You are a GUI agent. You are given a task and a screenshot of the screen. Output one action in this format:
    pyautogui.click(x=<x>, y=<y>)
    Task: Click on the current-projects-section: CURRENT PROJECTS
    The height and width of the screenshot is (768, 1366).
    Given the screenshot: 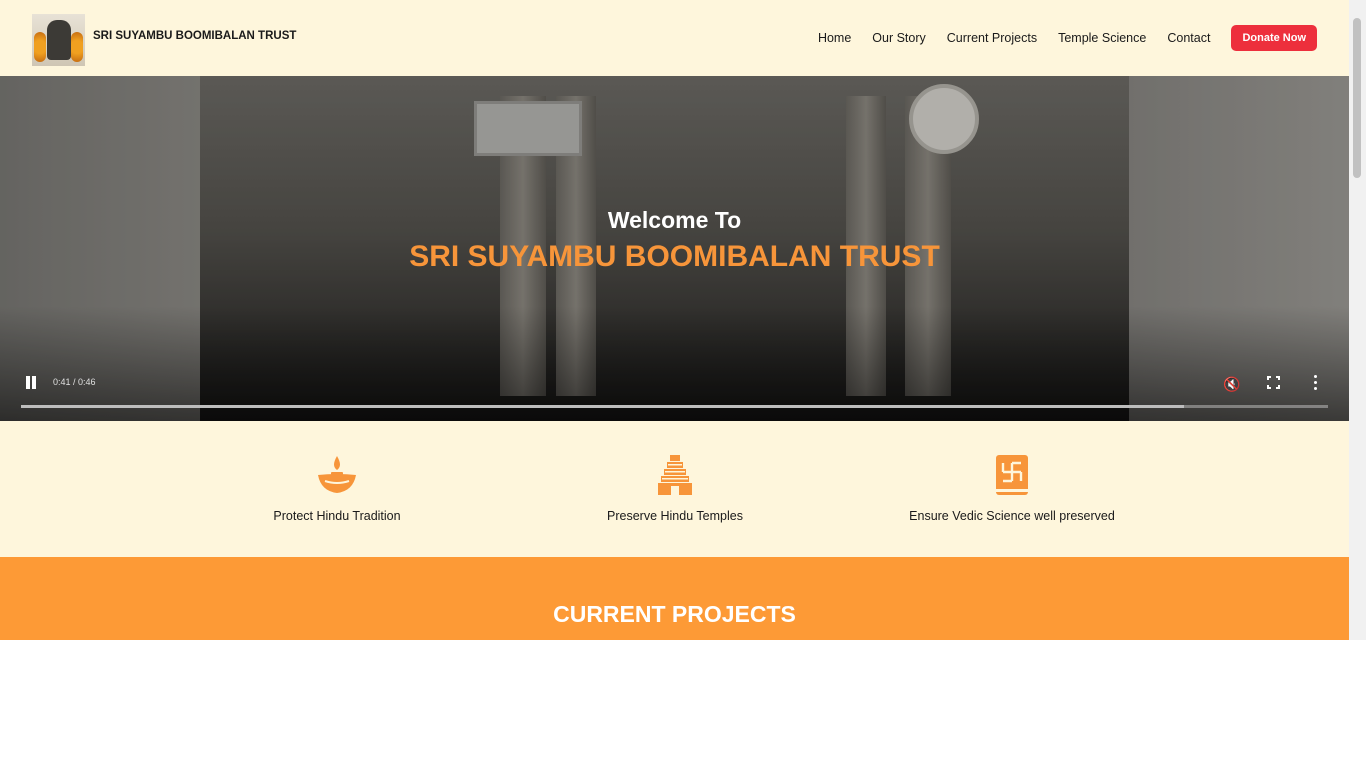 What is the action you would take?
    pyautogui.click(x=674, y=598)
    